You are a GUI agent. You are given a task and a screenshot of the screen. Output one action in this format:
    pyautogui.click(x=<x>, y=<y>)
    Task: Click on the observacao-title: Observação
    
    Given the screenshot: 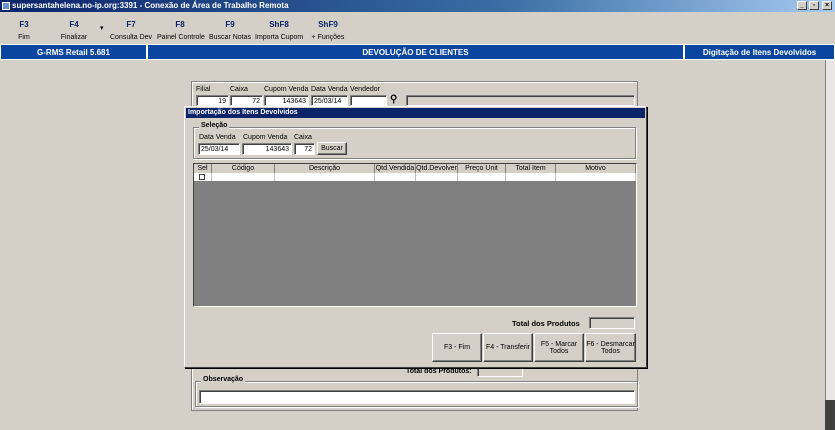 What is the action you would take?
    pyautogui.click(x=223, y=379)
    